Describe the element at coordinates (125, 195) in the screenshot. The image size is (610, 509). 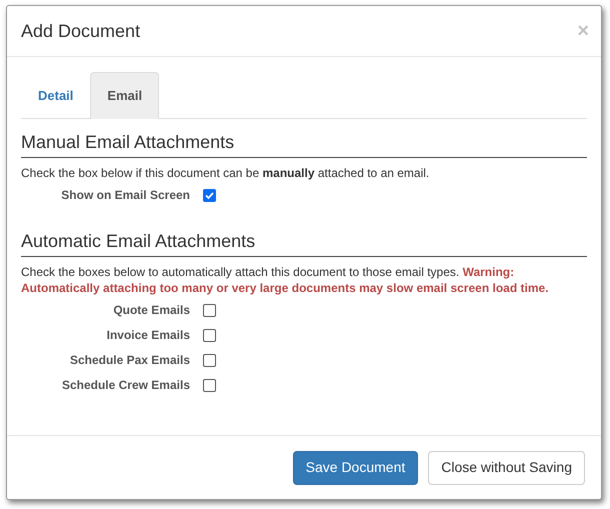
I see `checkbox-label: Show on Email Screen` at that location.